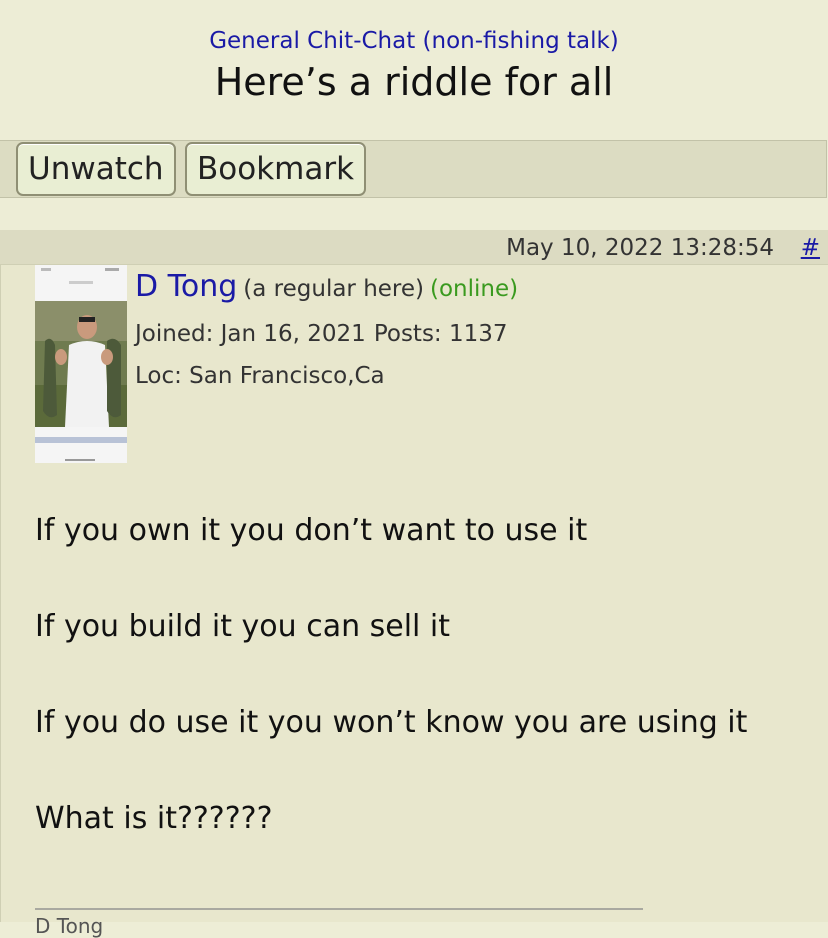  I want to click on thread-toolbar: Unwatch Bookmark, so click(413, 169).